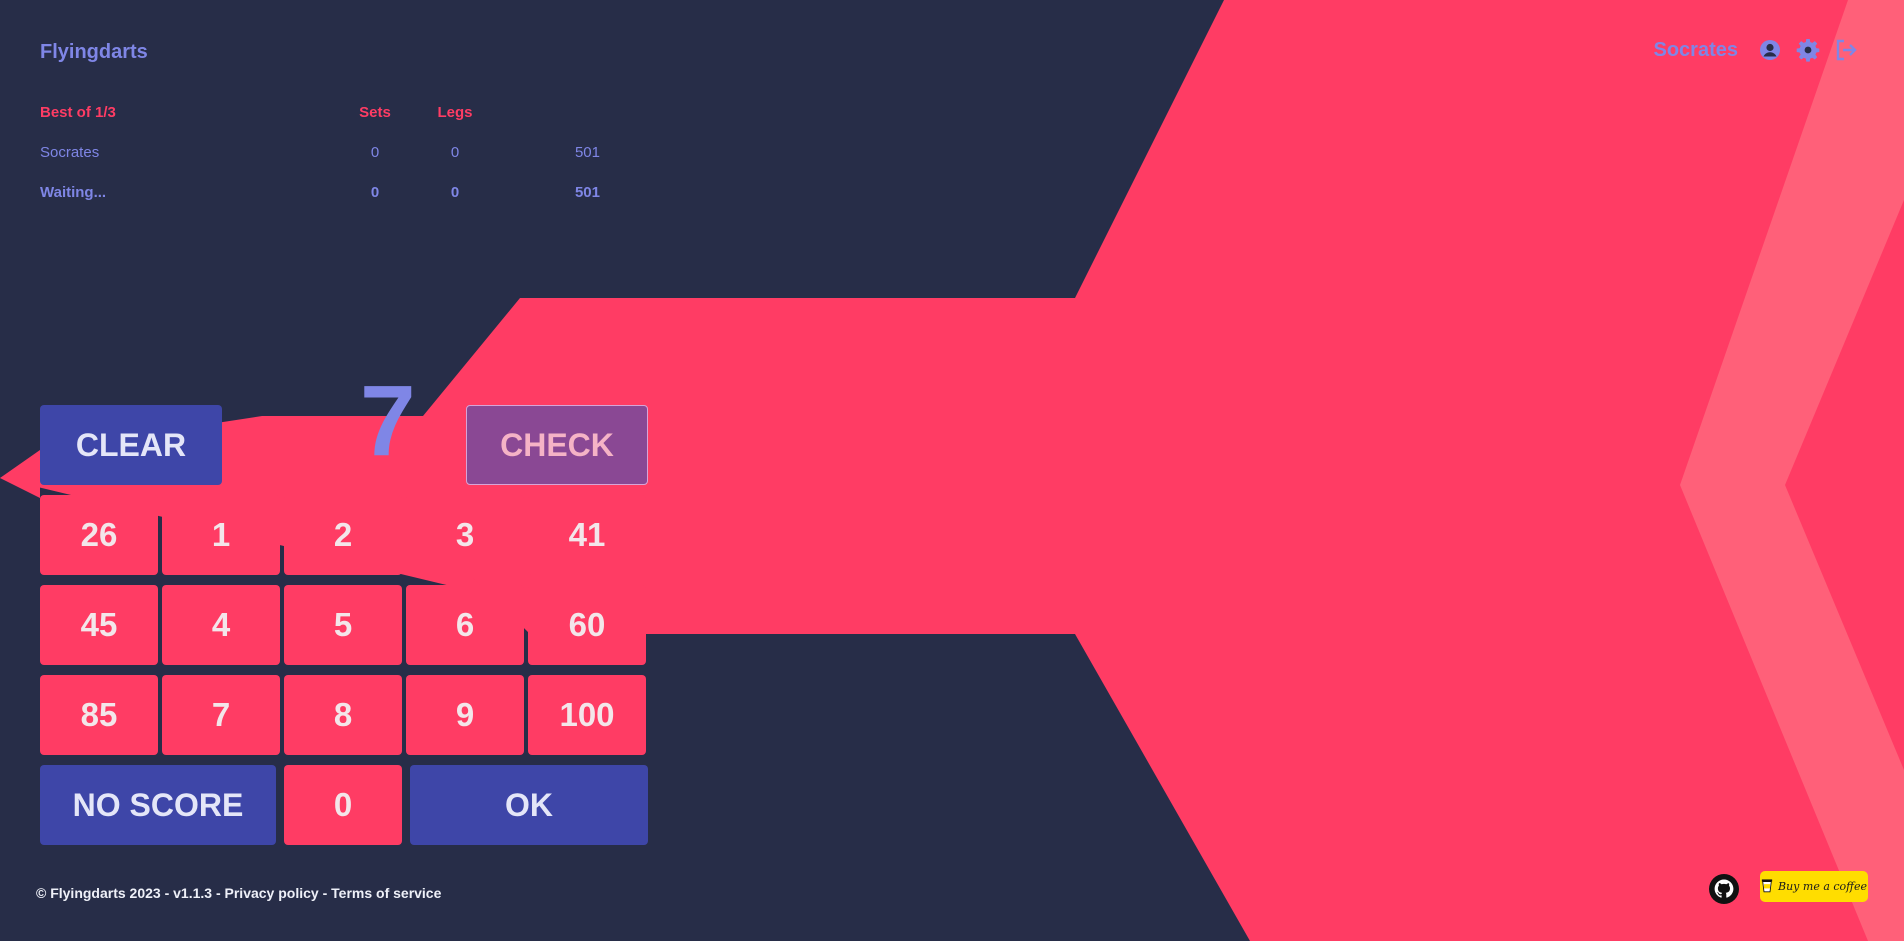 The image size is (1904, 941). Describe the element at coordinates (386, 893) in the screenshot. I see `terms-of-service-link: Terms of service` at that location.